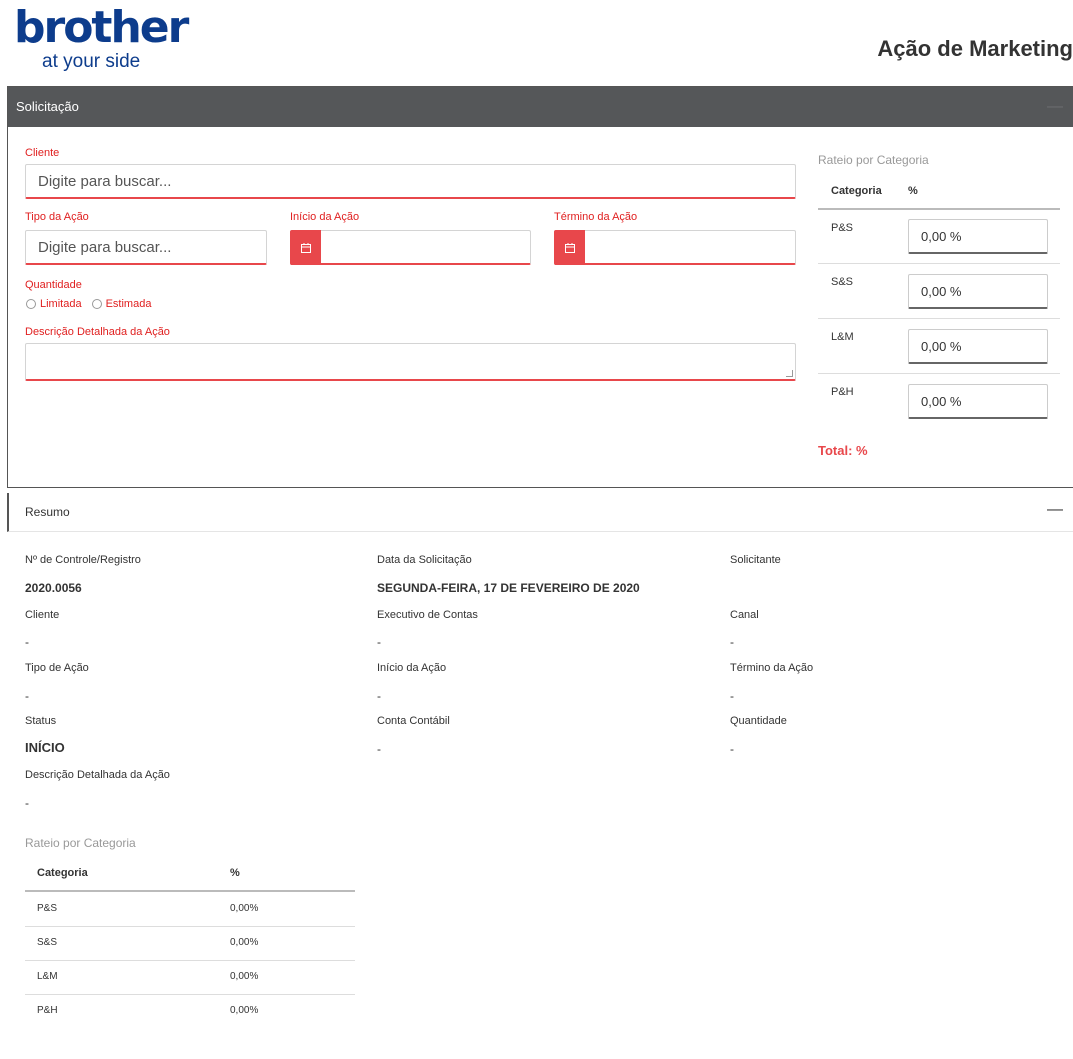  What do you see at coordinates (755, 560) in the screenshot?
I see `resumo-solicitante-label: Solicitante` at bounding box center [755, 560].